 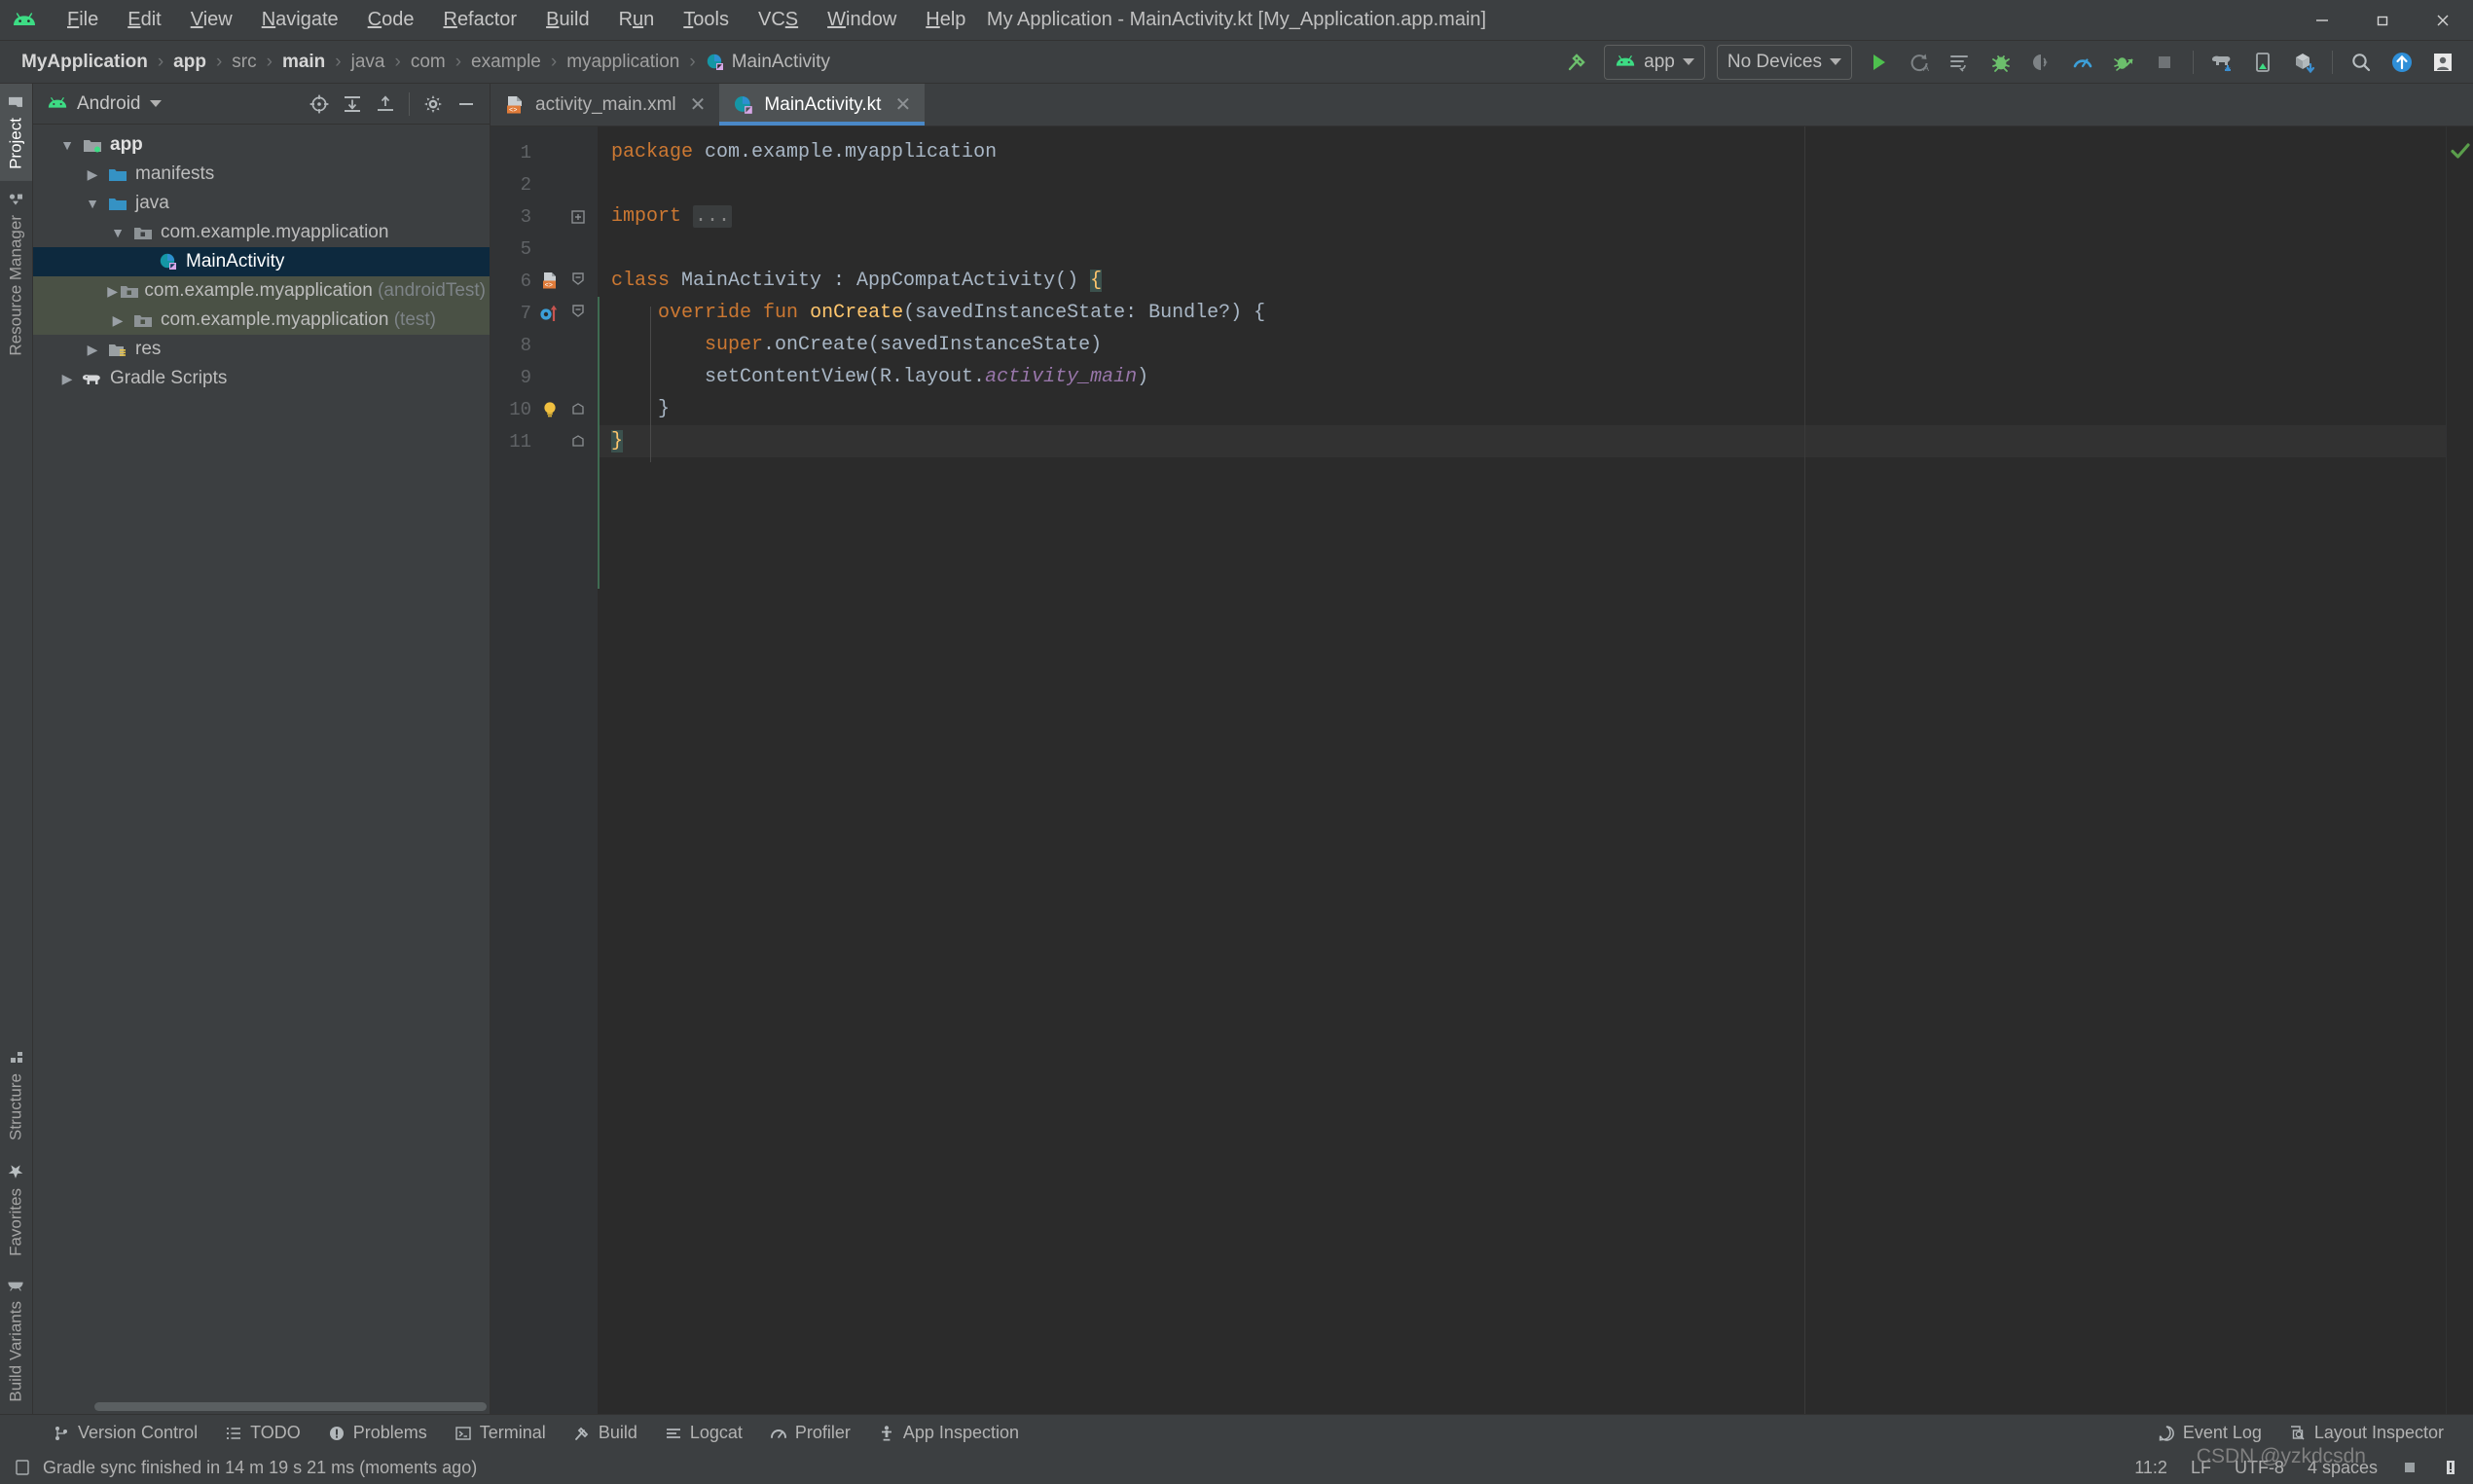 I want to click on breadcrumb-item-mainactivity: MainActivity, so click(x=768, y=62).